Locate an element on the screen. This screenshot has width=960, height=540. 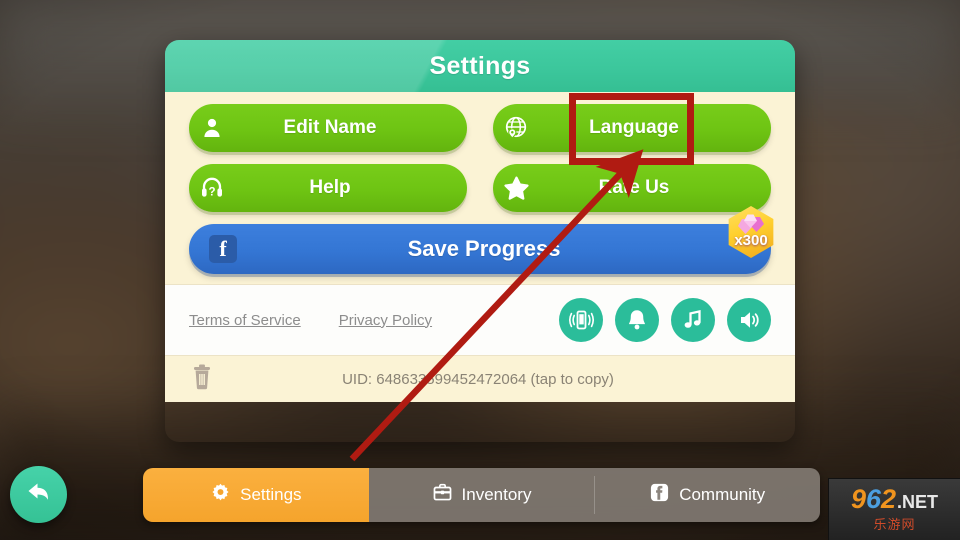
page-title: Settings is located at coordinates (480, 65).